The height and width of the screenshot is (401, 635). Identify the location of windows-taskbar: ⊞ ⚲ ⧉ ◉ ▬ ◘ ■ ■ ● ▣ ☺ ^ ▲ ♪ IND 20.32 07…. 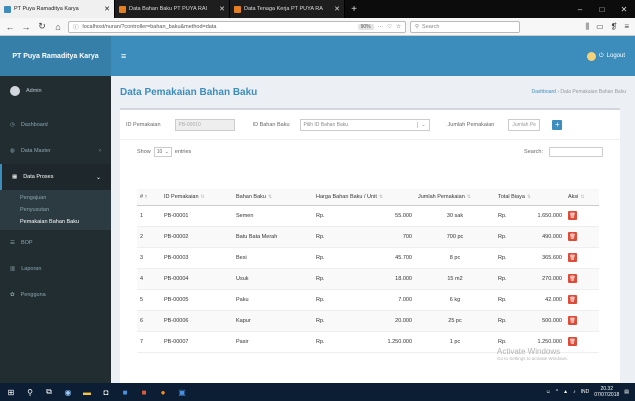
(317, 392).